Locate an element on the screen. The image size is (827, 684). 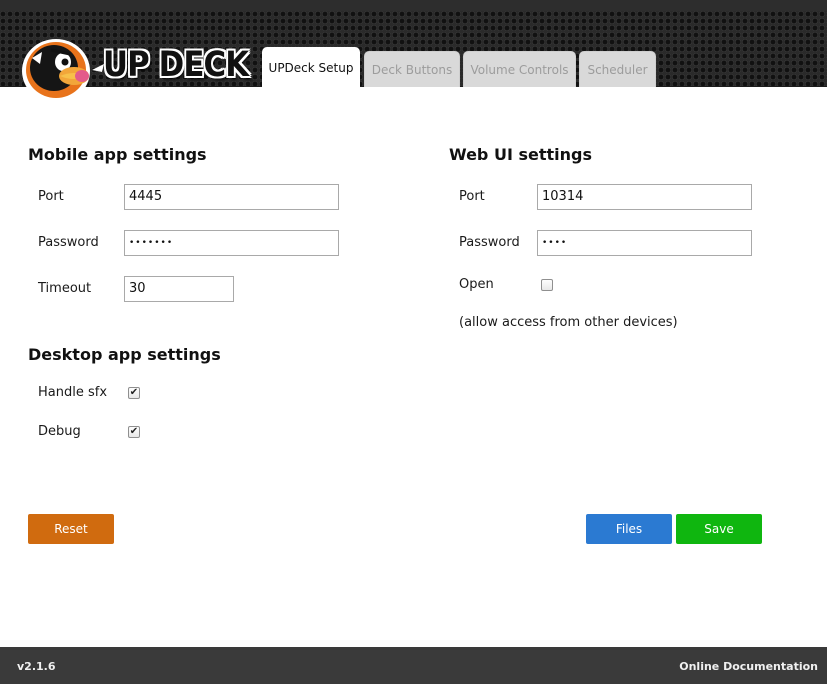
window-top-bar is located at coordinates (413, 5).